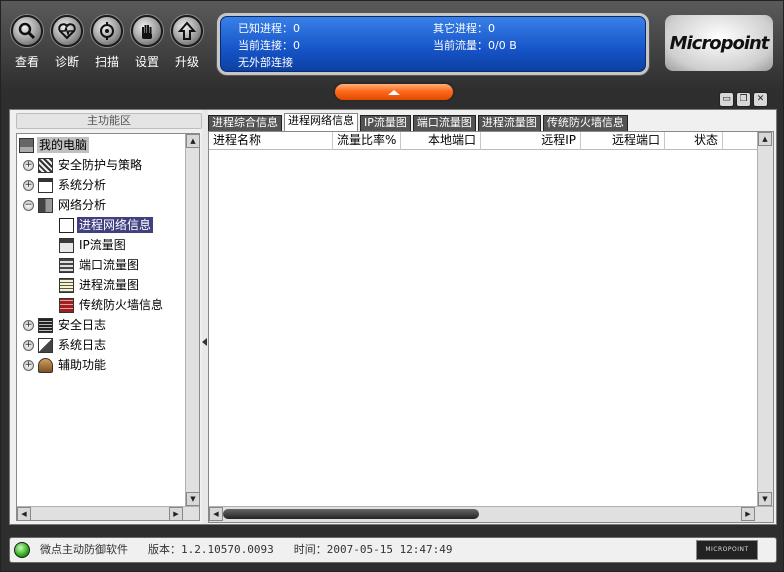 The height and width of the screenshot is (572, 784). I want to click on time-label: 时间：, so click(310, 549).